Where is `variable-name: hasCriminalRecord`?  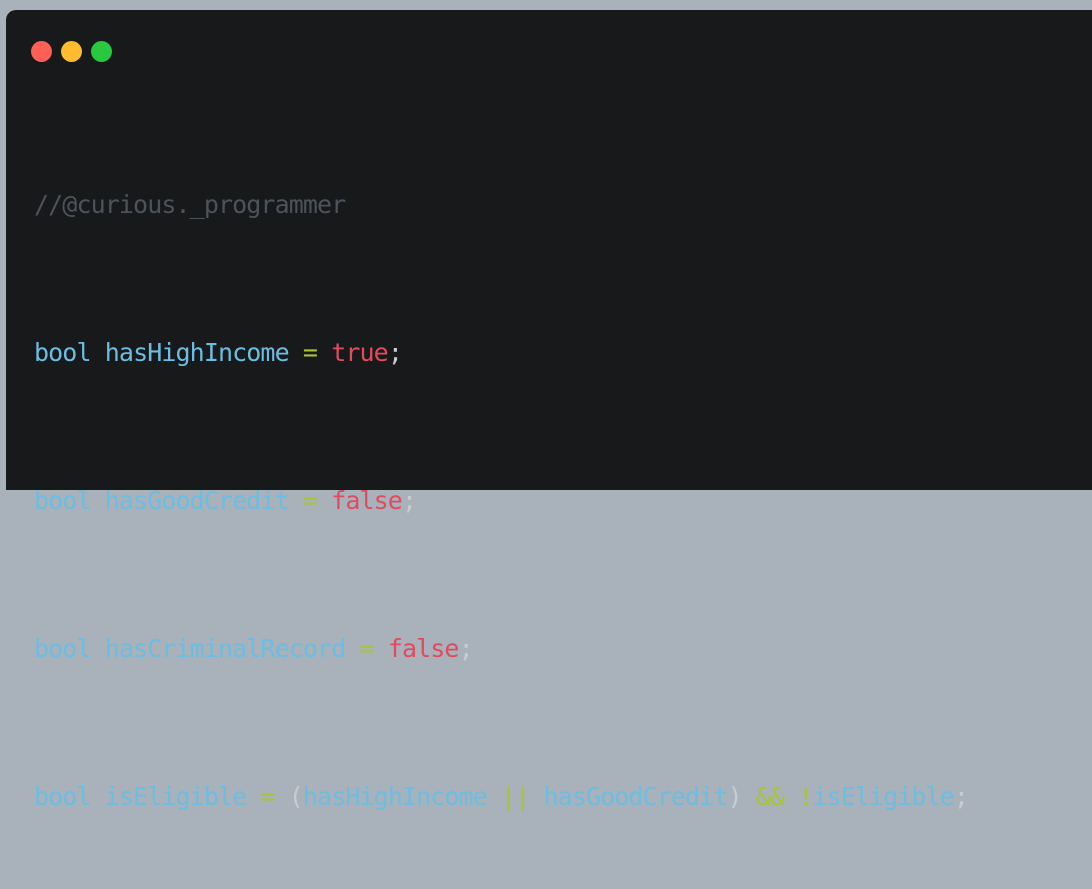 variable-name: hasCriminalRecord is located at coordinates (225, 648).